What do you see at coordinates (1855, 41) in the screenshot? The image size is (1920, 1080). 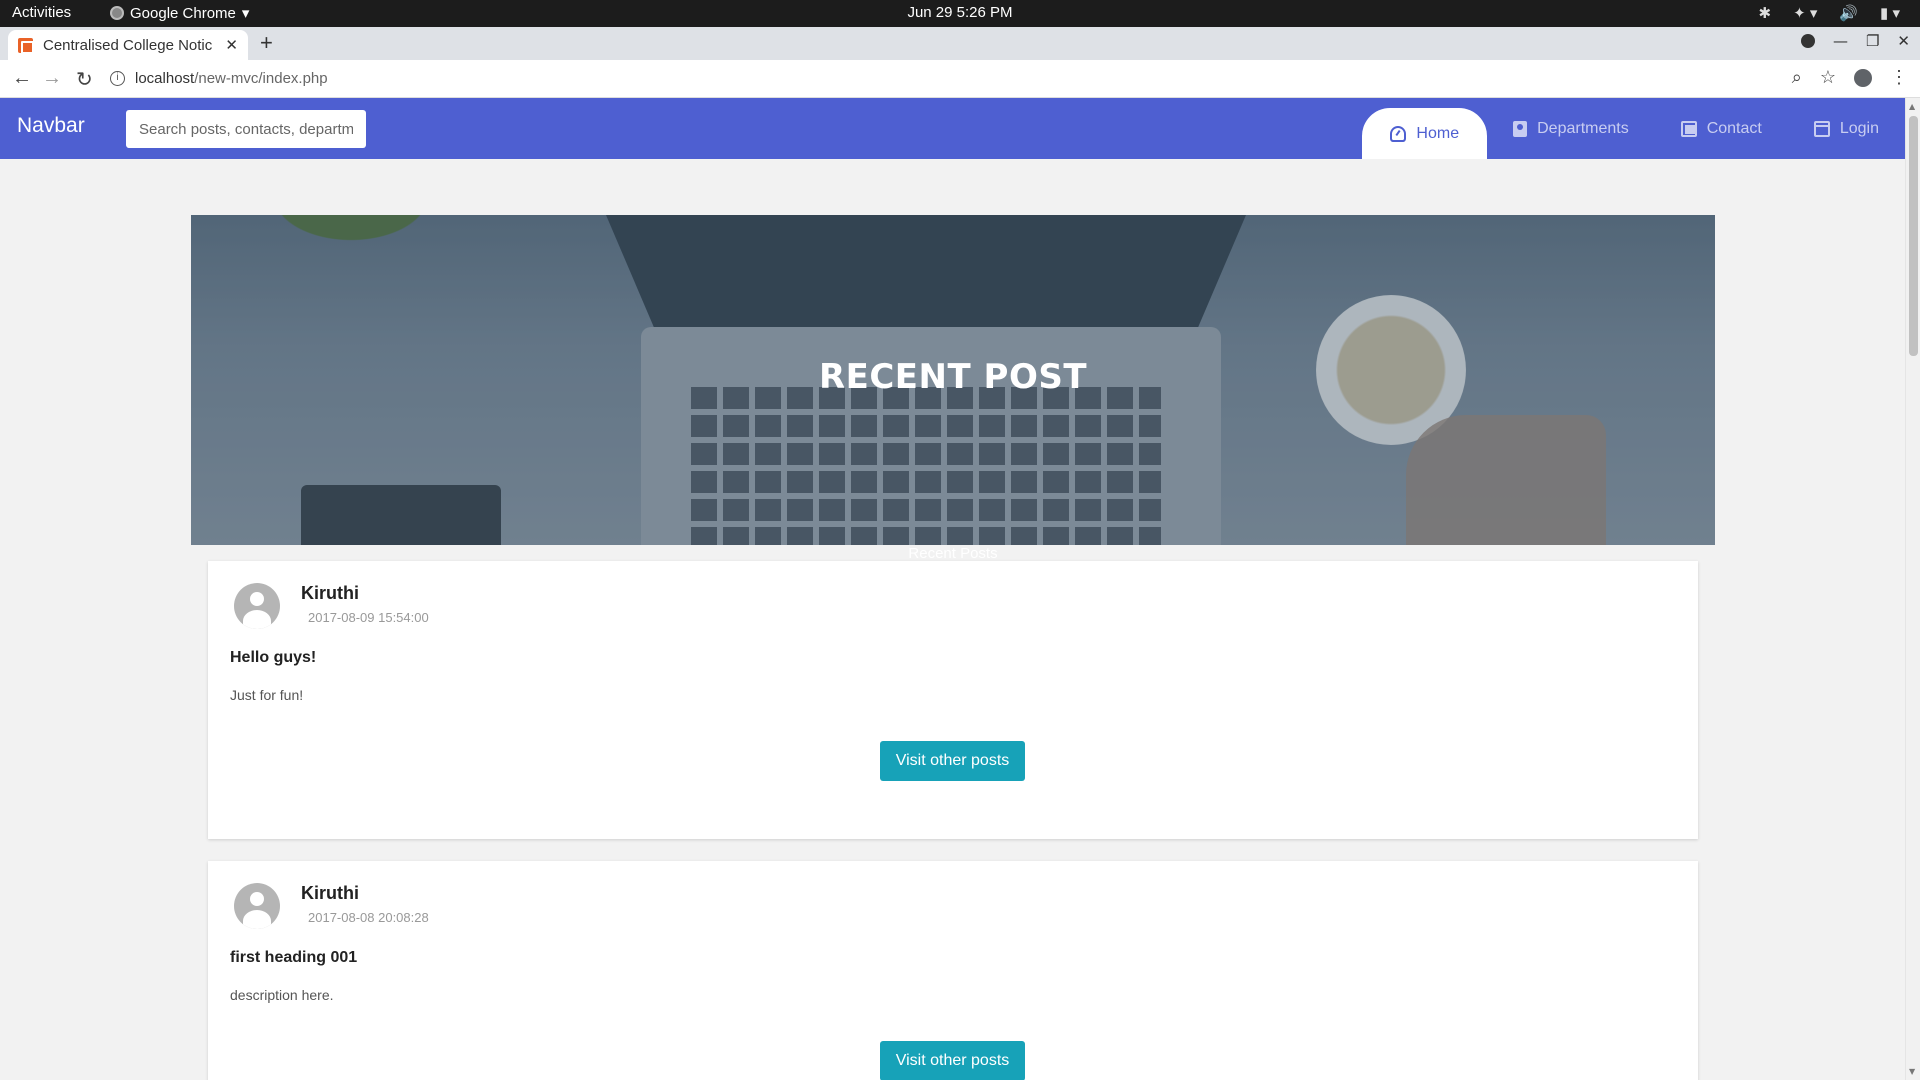 I see `window-controls: — ❐ ✕` at bounding box center [1855, 41].